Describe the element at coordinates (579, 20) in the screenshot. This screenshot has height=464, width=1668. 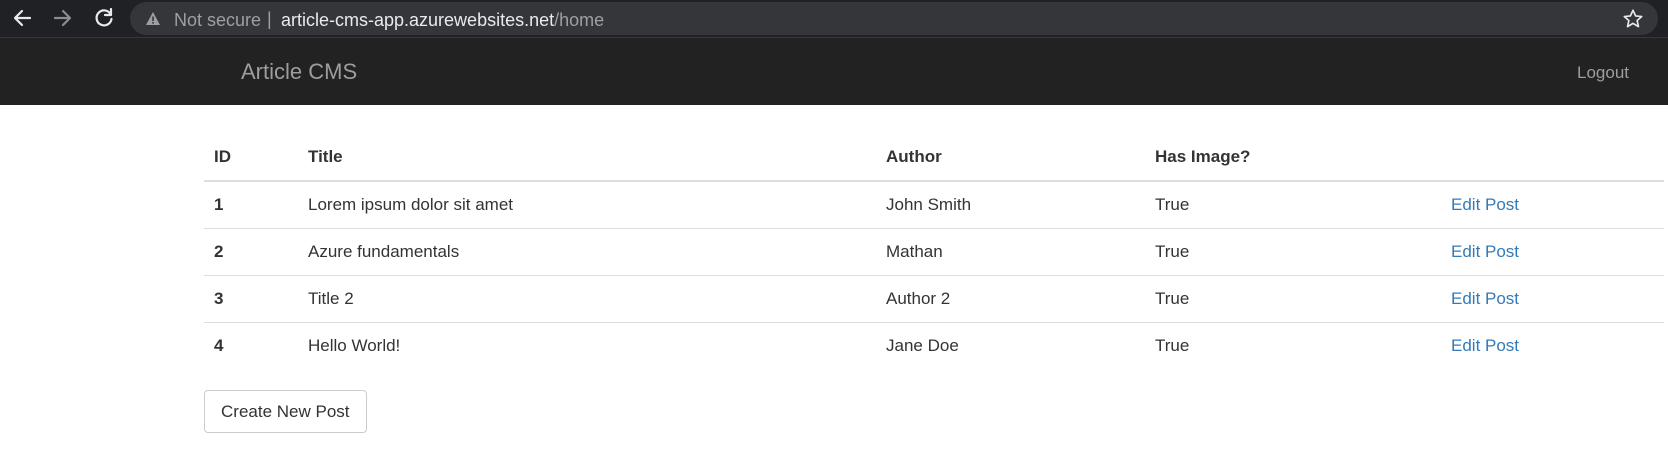
I see `url-path: /home` at that location.